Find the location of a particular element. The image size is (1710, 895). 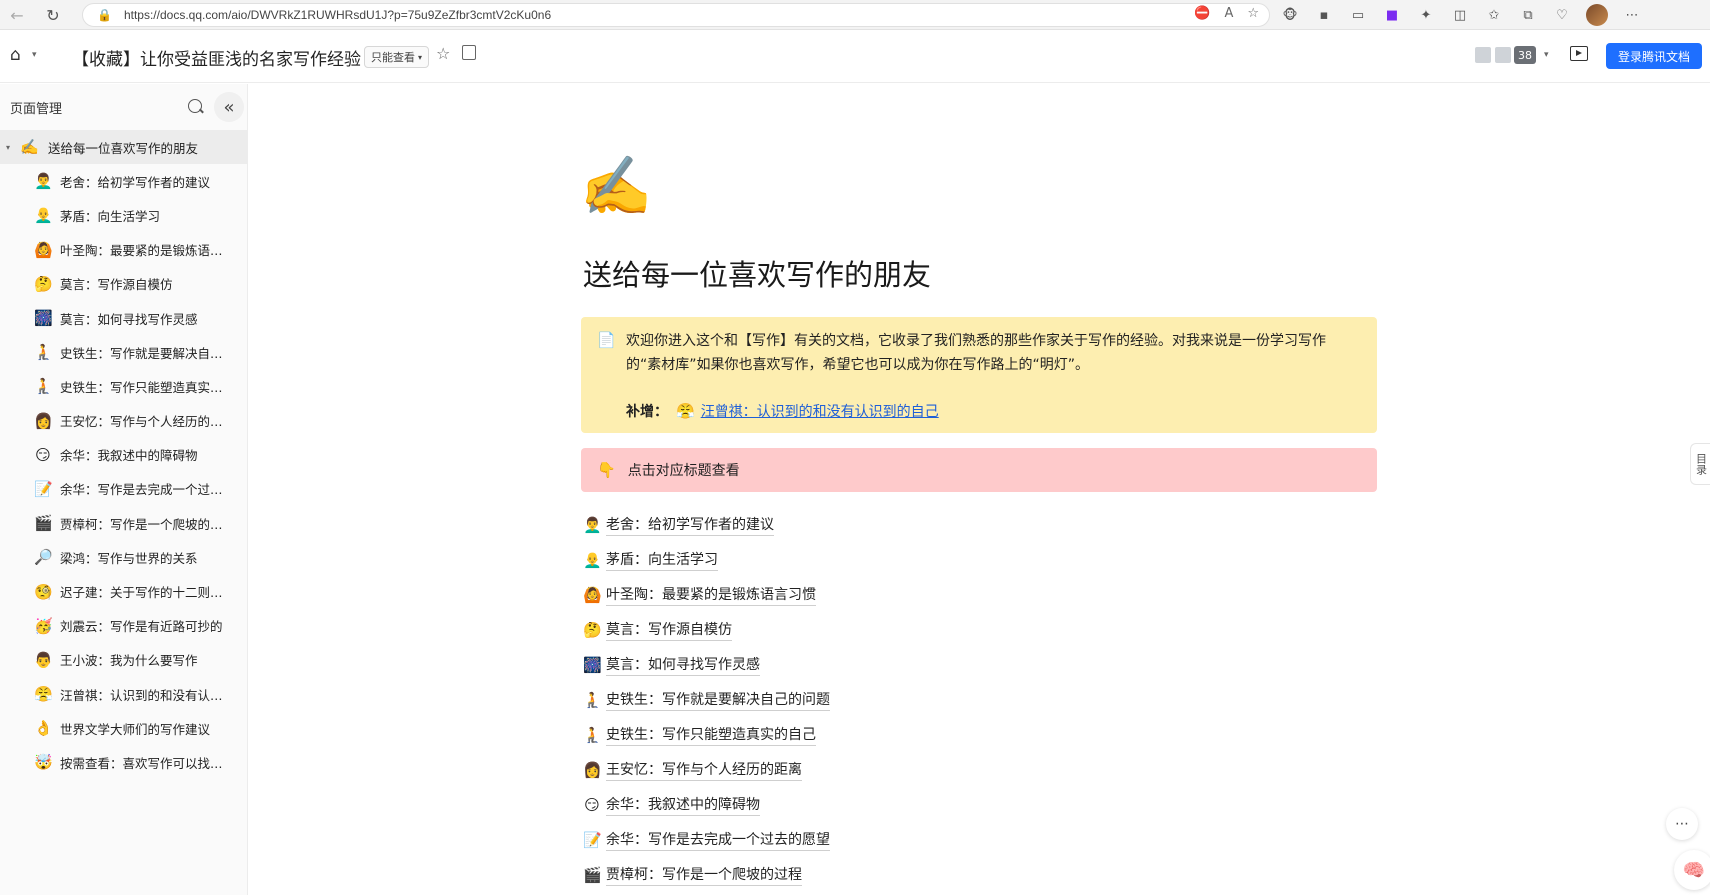

sidebar-header: 页面管理 « is located at coordinates (123, 107).